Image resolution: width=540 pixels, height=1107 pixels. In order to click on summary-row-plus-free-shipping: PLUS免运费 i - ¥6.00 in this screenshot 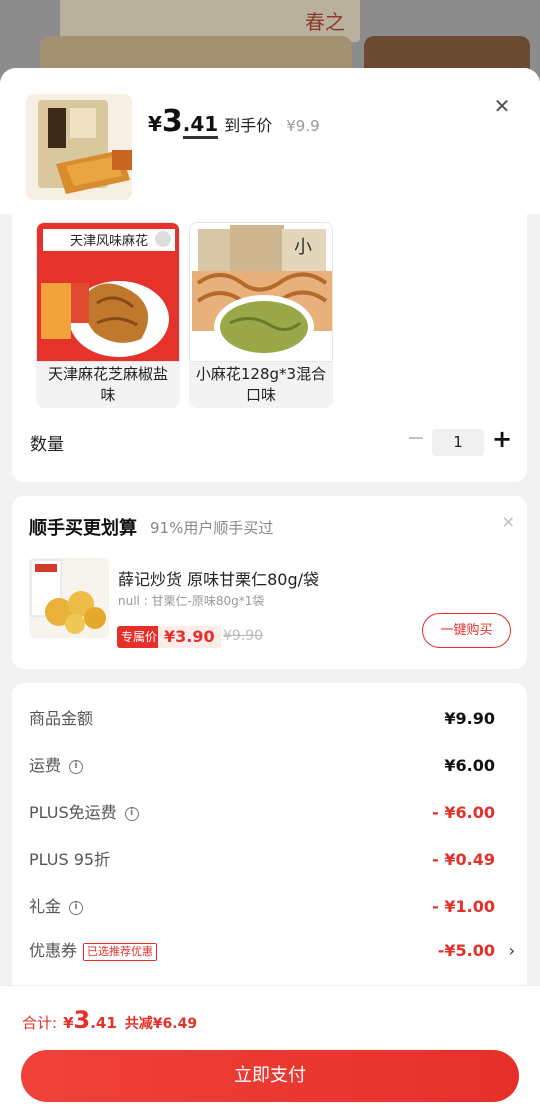, I will do `click(272, 813)`.